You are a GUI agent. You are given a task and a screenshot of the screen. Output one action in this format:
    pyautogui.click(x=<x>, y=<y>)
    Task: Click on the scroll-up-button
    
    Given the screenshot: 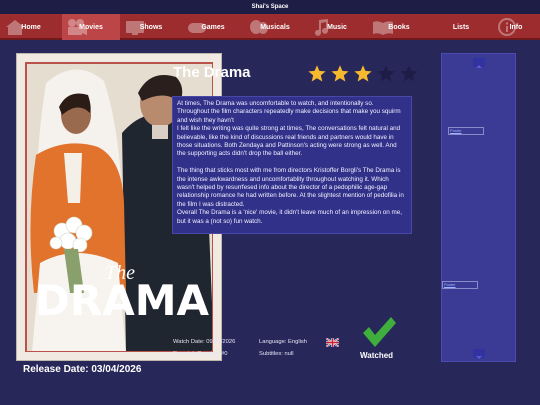 What is the action you would take?
    pyautogui.click(x=479, y=63)
    